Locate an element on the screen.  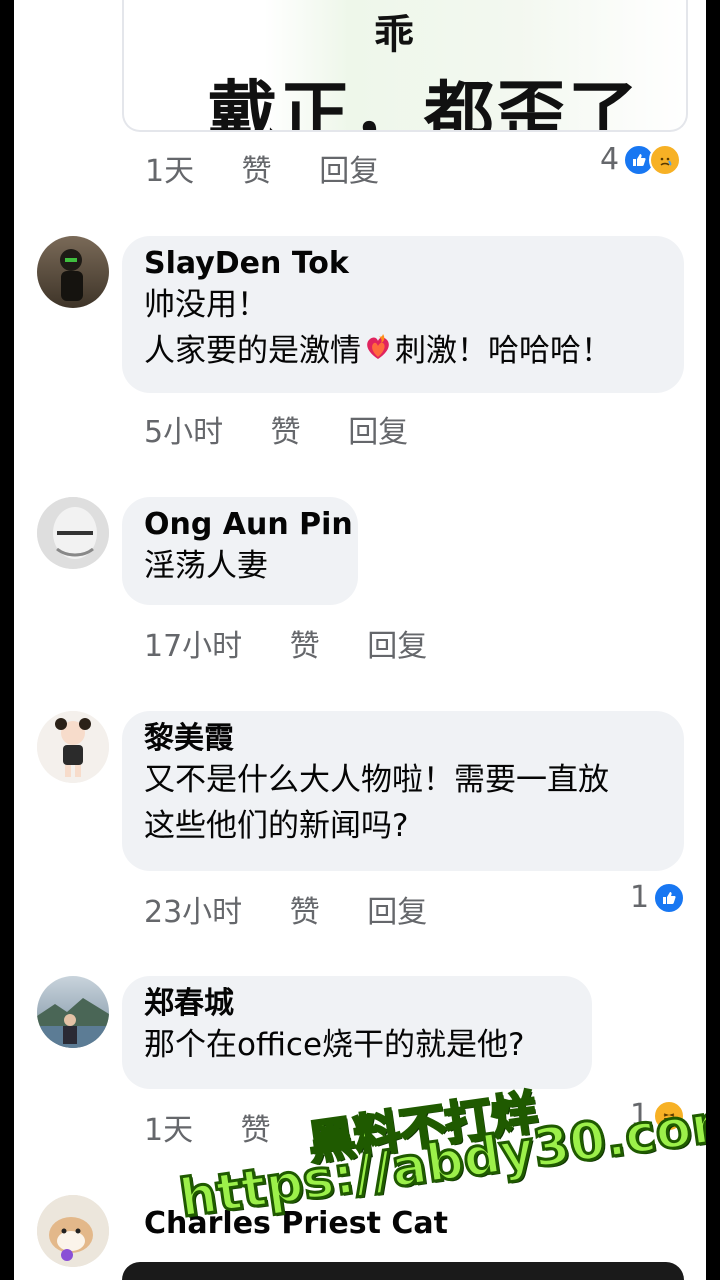
comment-text-line: 人家要的是激情 刺激！哈哈哈！ is located at coordinates (403, 352).